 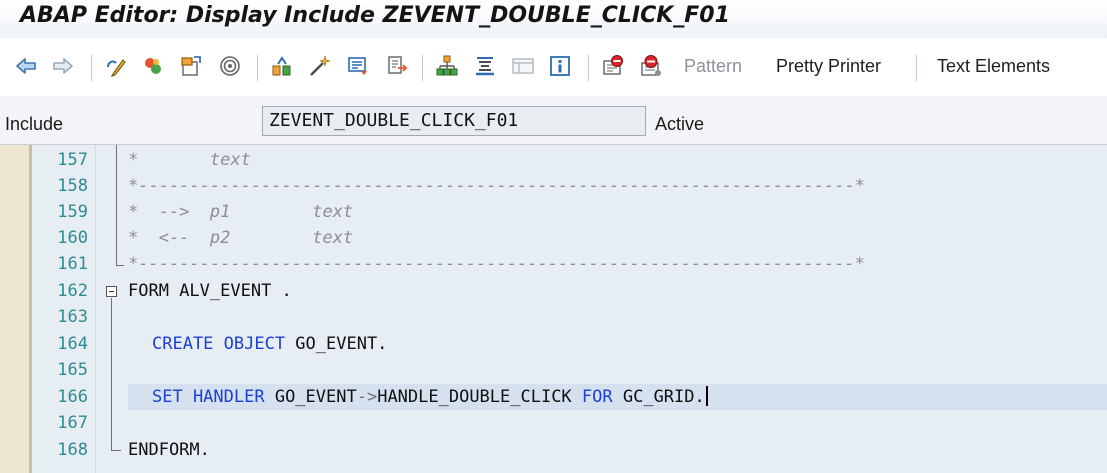 I want to click on keyword-token: FOR, so click(x=597, y=397).